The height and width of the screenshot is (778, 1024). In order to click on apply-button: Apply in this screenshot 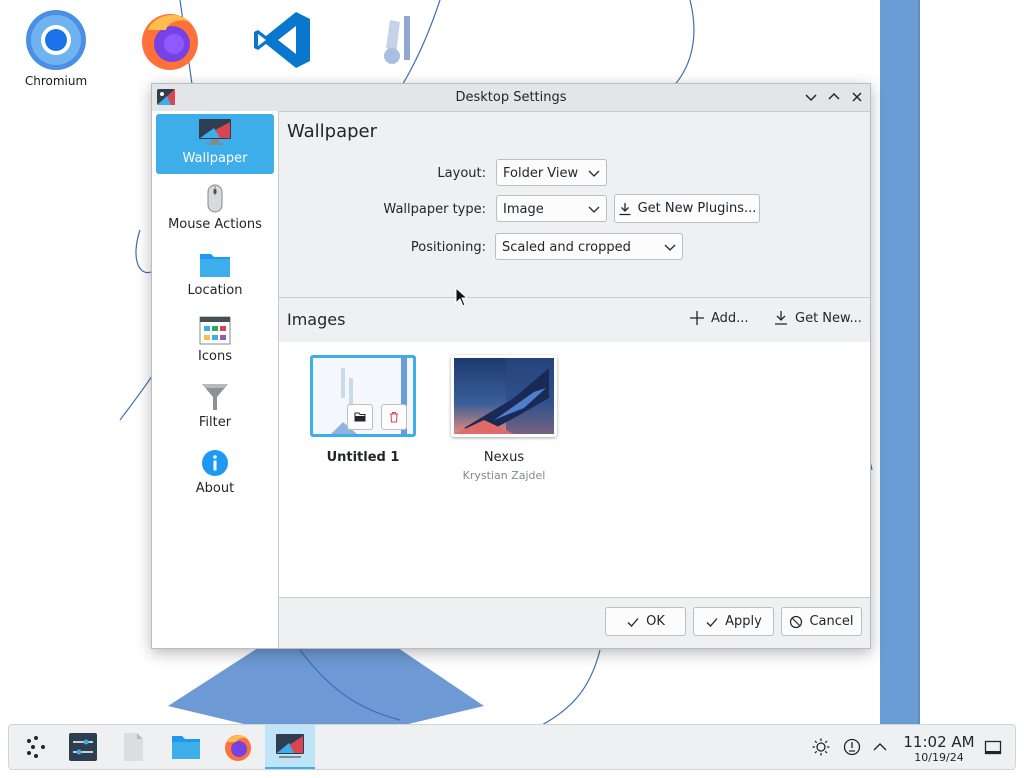, I will do `click(733, 621)`.